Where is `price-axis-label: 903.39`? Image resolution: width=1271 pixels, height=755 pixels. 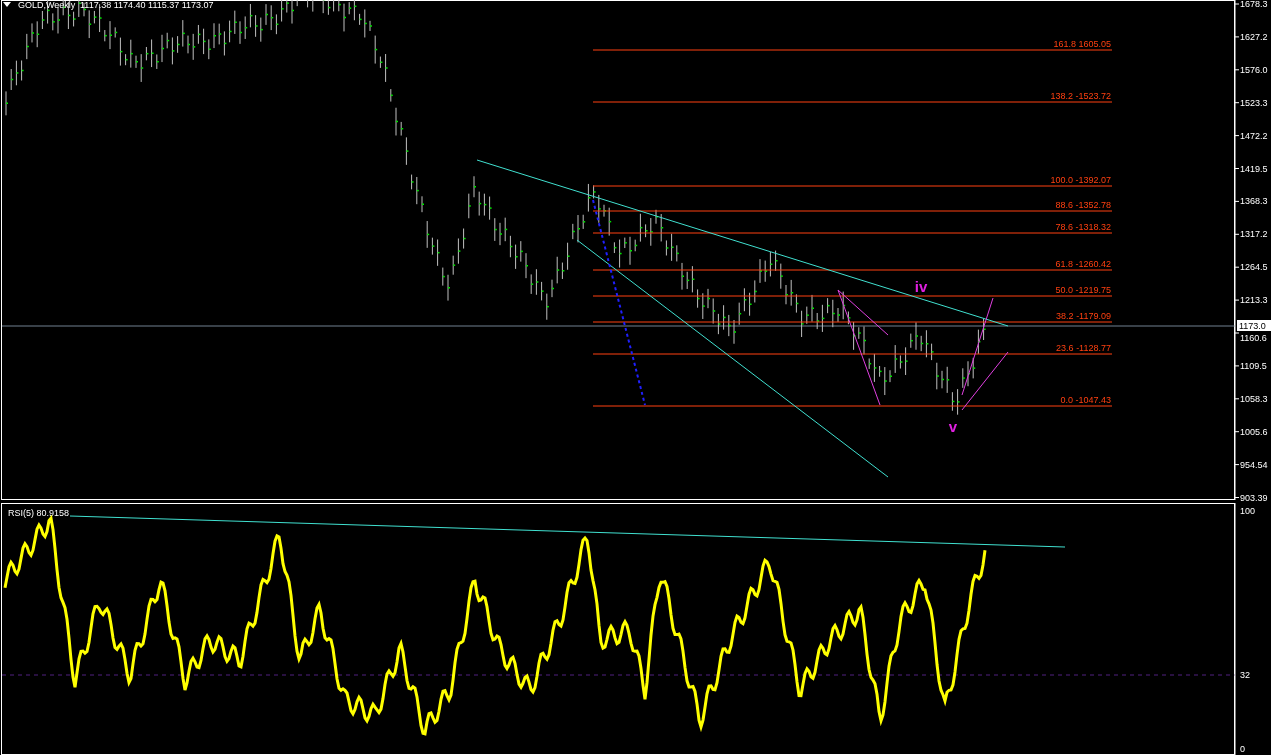 price-axis-label: 903.39 is located at coordinates (1254, 497).